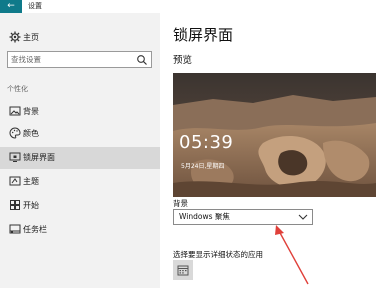 This screenshot has height=288, width=389. I want to click on sidebar-item-home: 主页, so click(80, 38).